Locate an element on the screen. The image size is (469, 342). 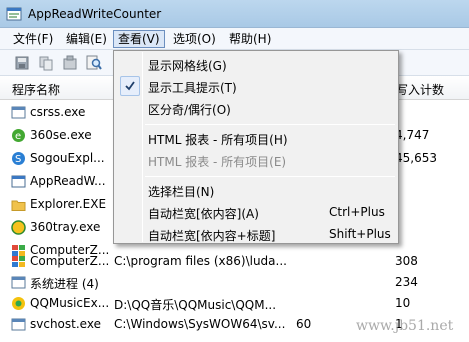
properties-icon is located at coordinates (70, 63).